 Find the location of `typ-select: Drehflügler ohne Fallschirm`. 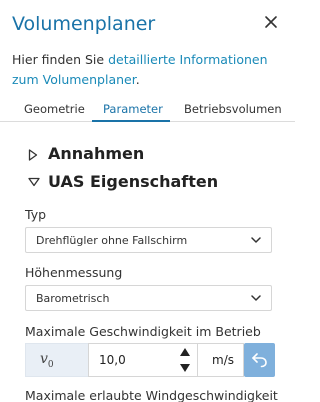

typ-select: Drehflügler ohne Fallschirm is located at coordinates (148, 240).